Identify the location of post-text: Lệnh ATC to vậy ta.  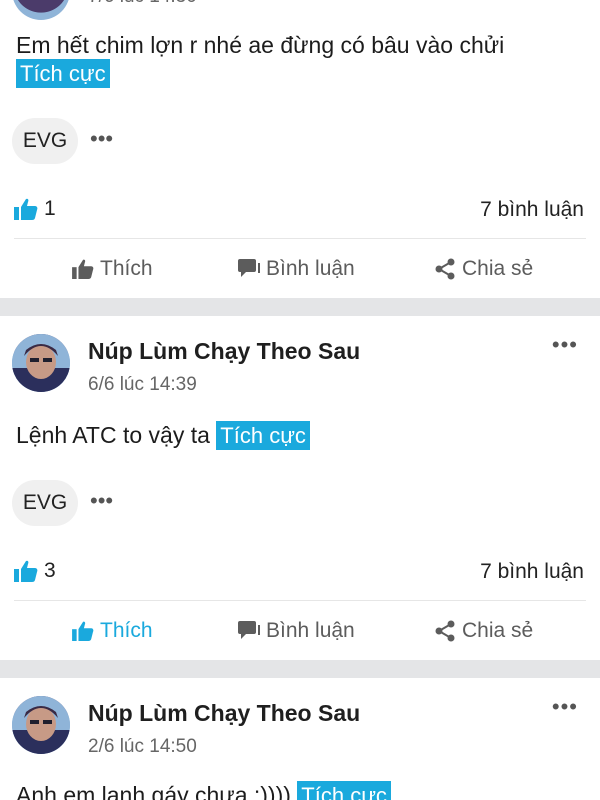
(113, 435).